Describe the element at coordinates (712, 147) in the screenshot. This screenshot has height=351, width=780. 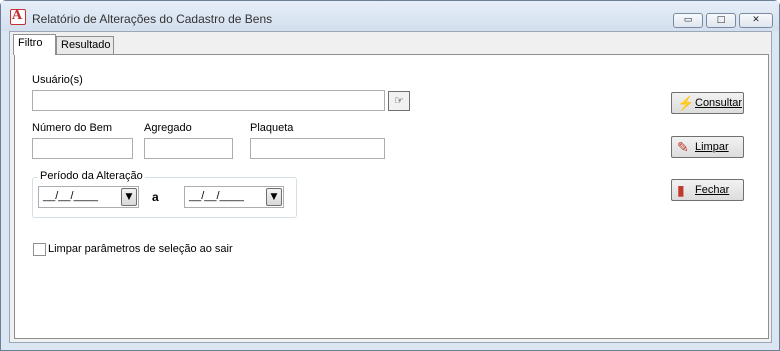
I see `limpar-label: Limpar` at that location.